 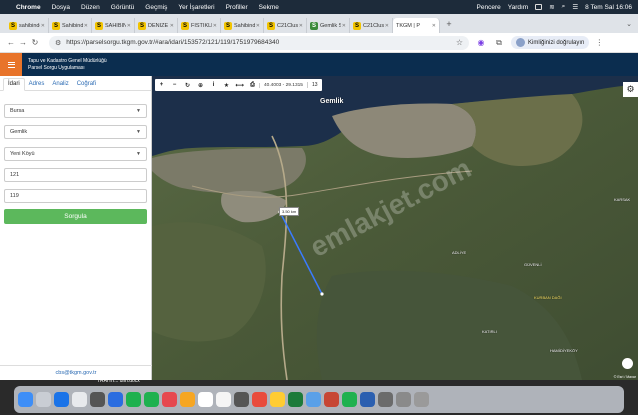 What do you see at coordinates (161, 85) in the screenshot?
I see `zoom-in-icon: +` at bounding box center [161, 85].